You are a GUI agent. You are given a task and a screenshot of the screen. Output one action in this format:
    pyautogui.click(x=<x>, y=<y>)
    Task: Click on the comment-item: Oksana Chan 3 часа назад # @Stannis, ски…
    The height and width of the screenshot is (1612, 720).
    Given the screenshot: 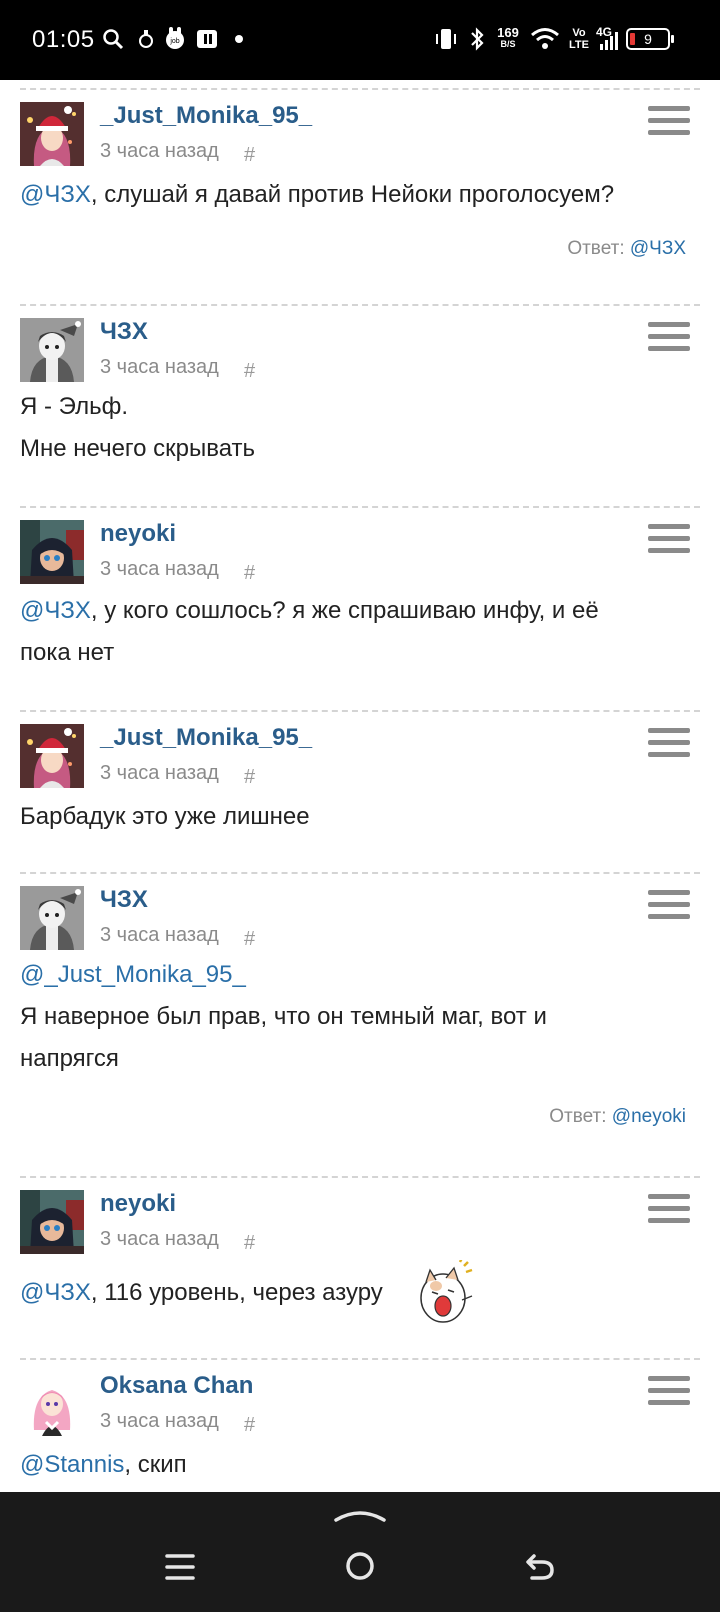 What is the action you would take?
    pyautogui.click(x=360, y=1425)
    